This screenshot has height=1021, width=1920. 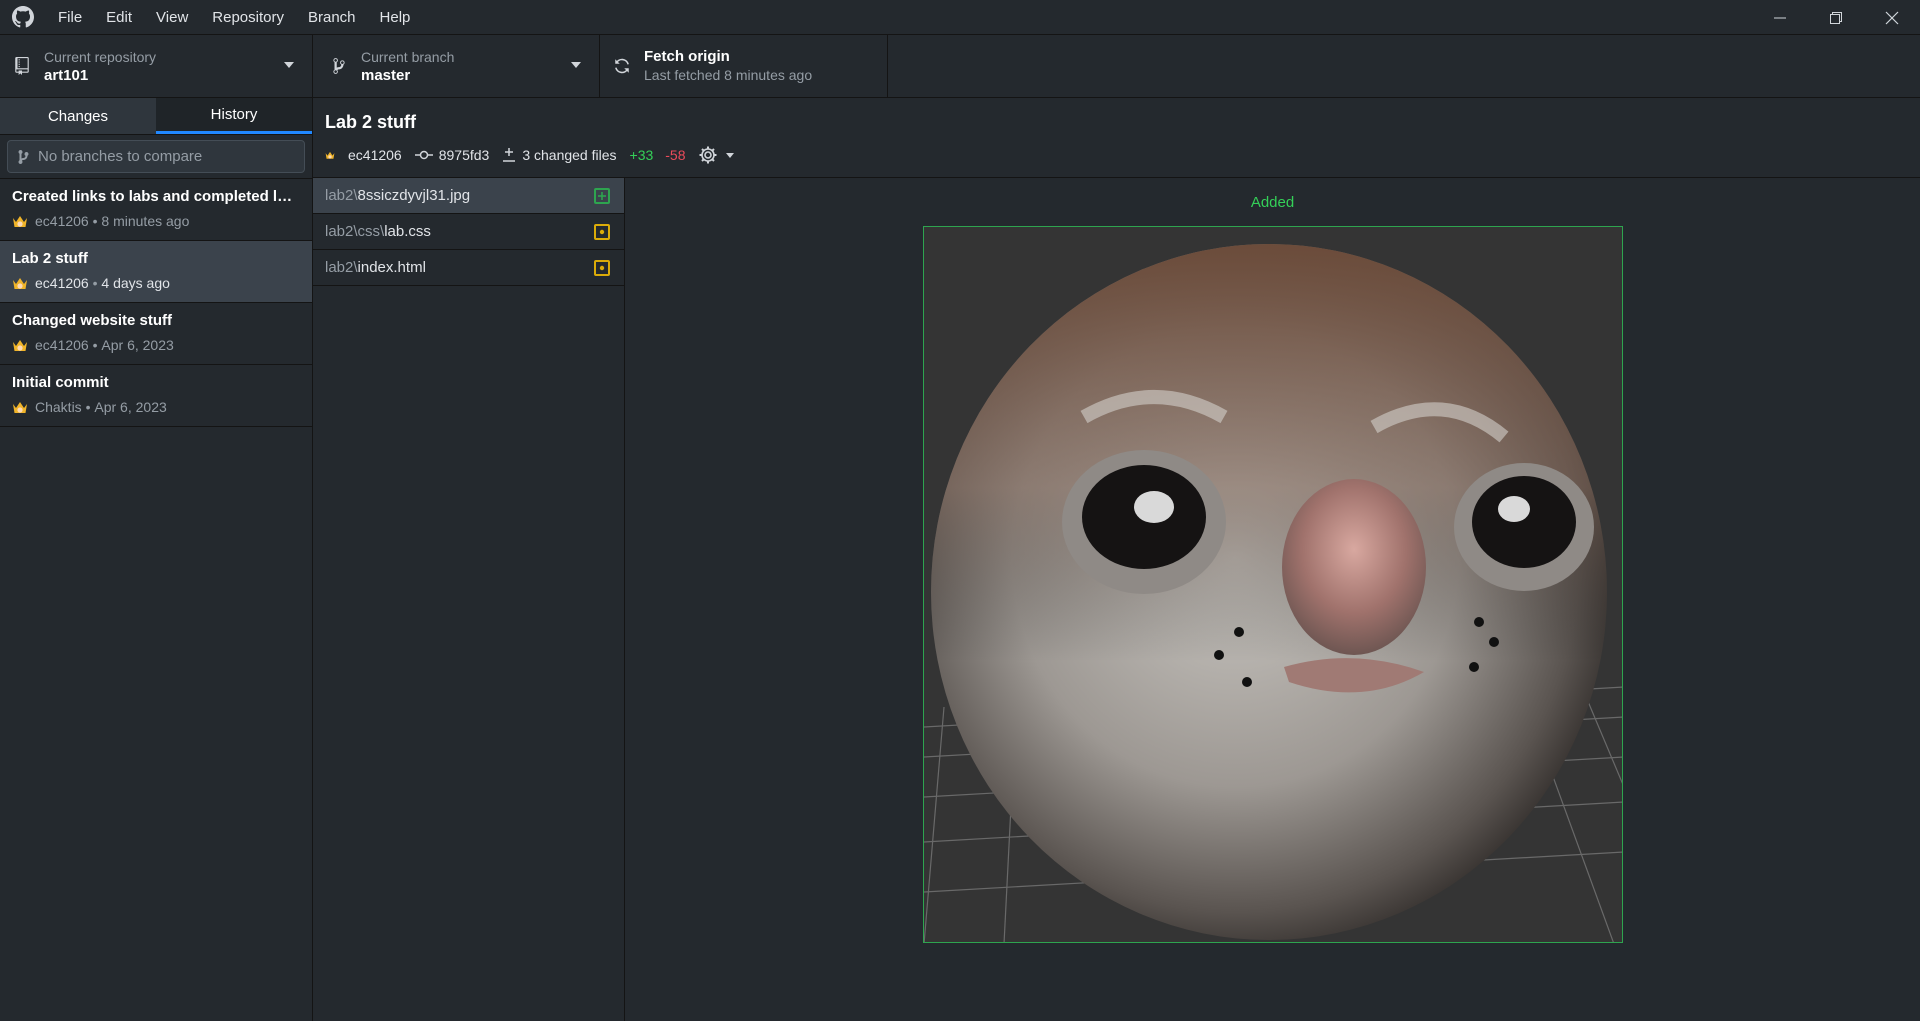 I want to click on file-row: lab2\ index.html, so click(x=468, y=268).